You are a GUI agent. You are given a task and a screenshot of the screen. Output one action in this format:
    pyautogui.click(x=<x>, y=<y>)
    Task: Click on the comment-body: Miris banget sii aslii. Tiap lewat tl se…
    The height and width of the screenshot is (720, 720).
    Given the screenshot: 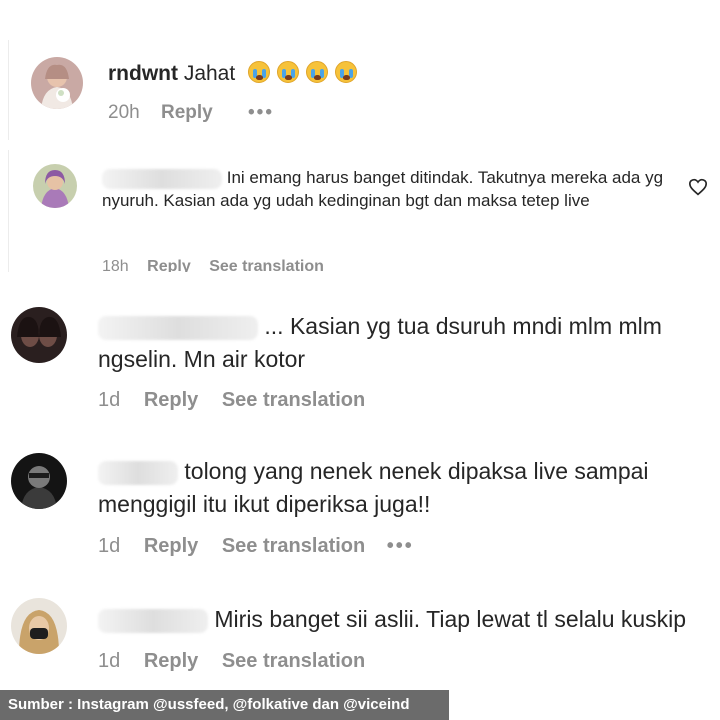 What is the action you would take?
    pyautogui.click(x=450, y=619)
    